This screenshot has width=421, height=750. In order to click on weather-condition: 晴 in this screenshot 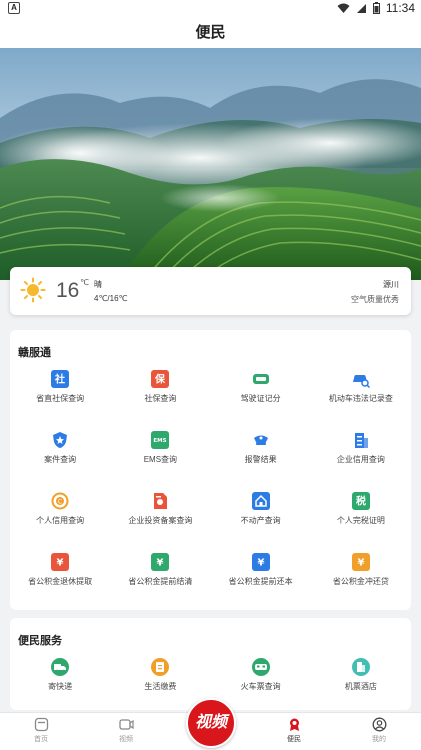, I will do `click(98, 284)`.